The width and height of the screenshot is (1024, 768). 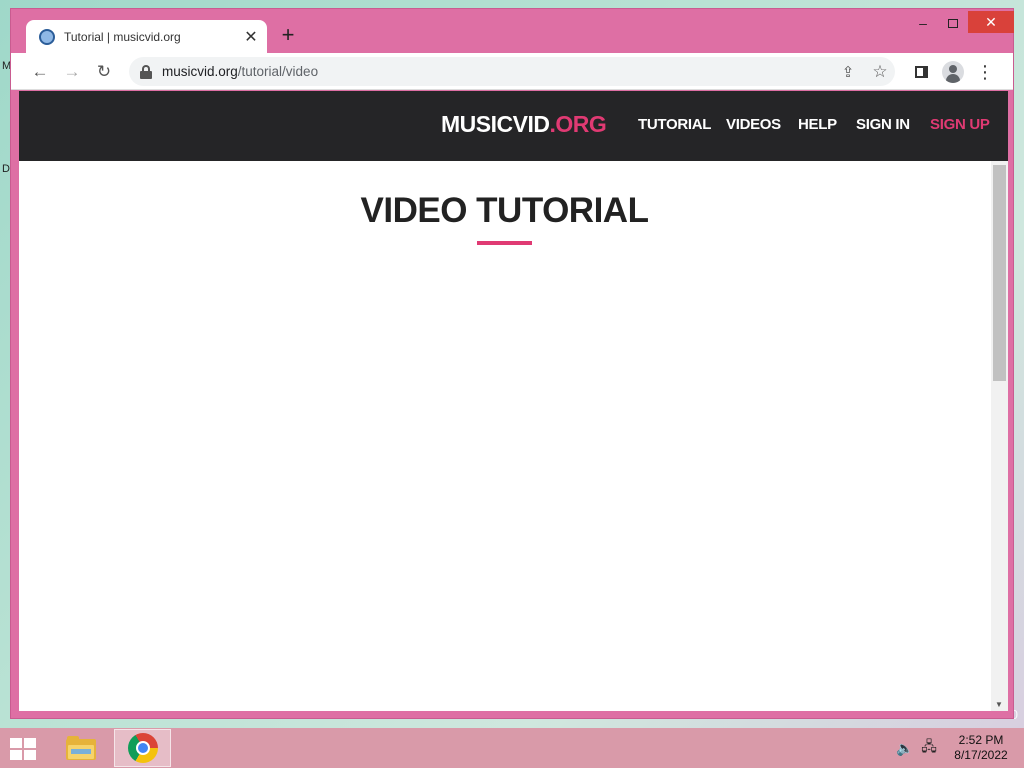 I want to click on share-icon: ⇪, so click(x=848, y=72).